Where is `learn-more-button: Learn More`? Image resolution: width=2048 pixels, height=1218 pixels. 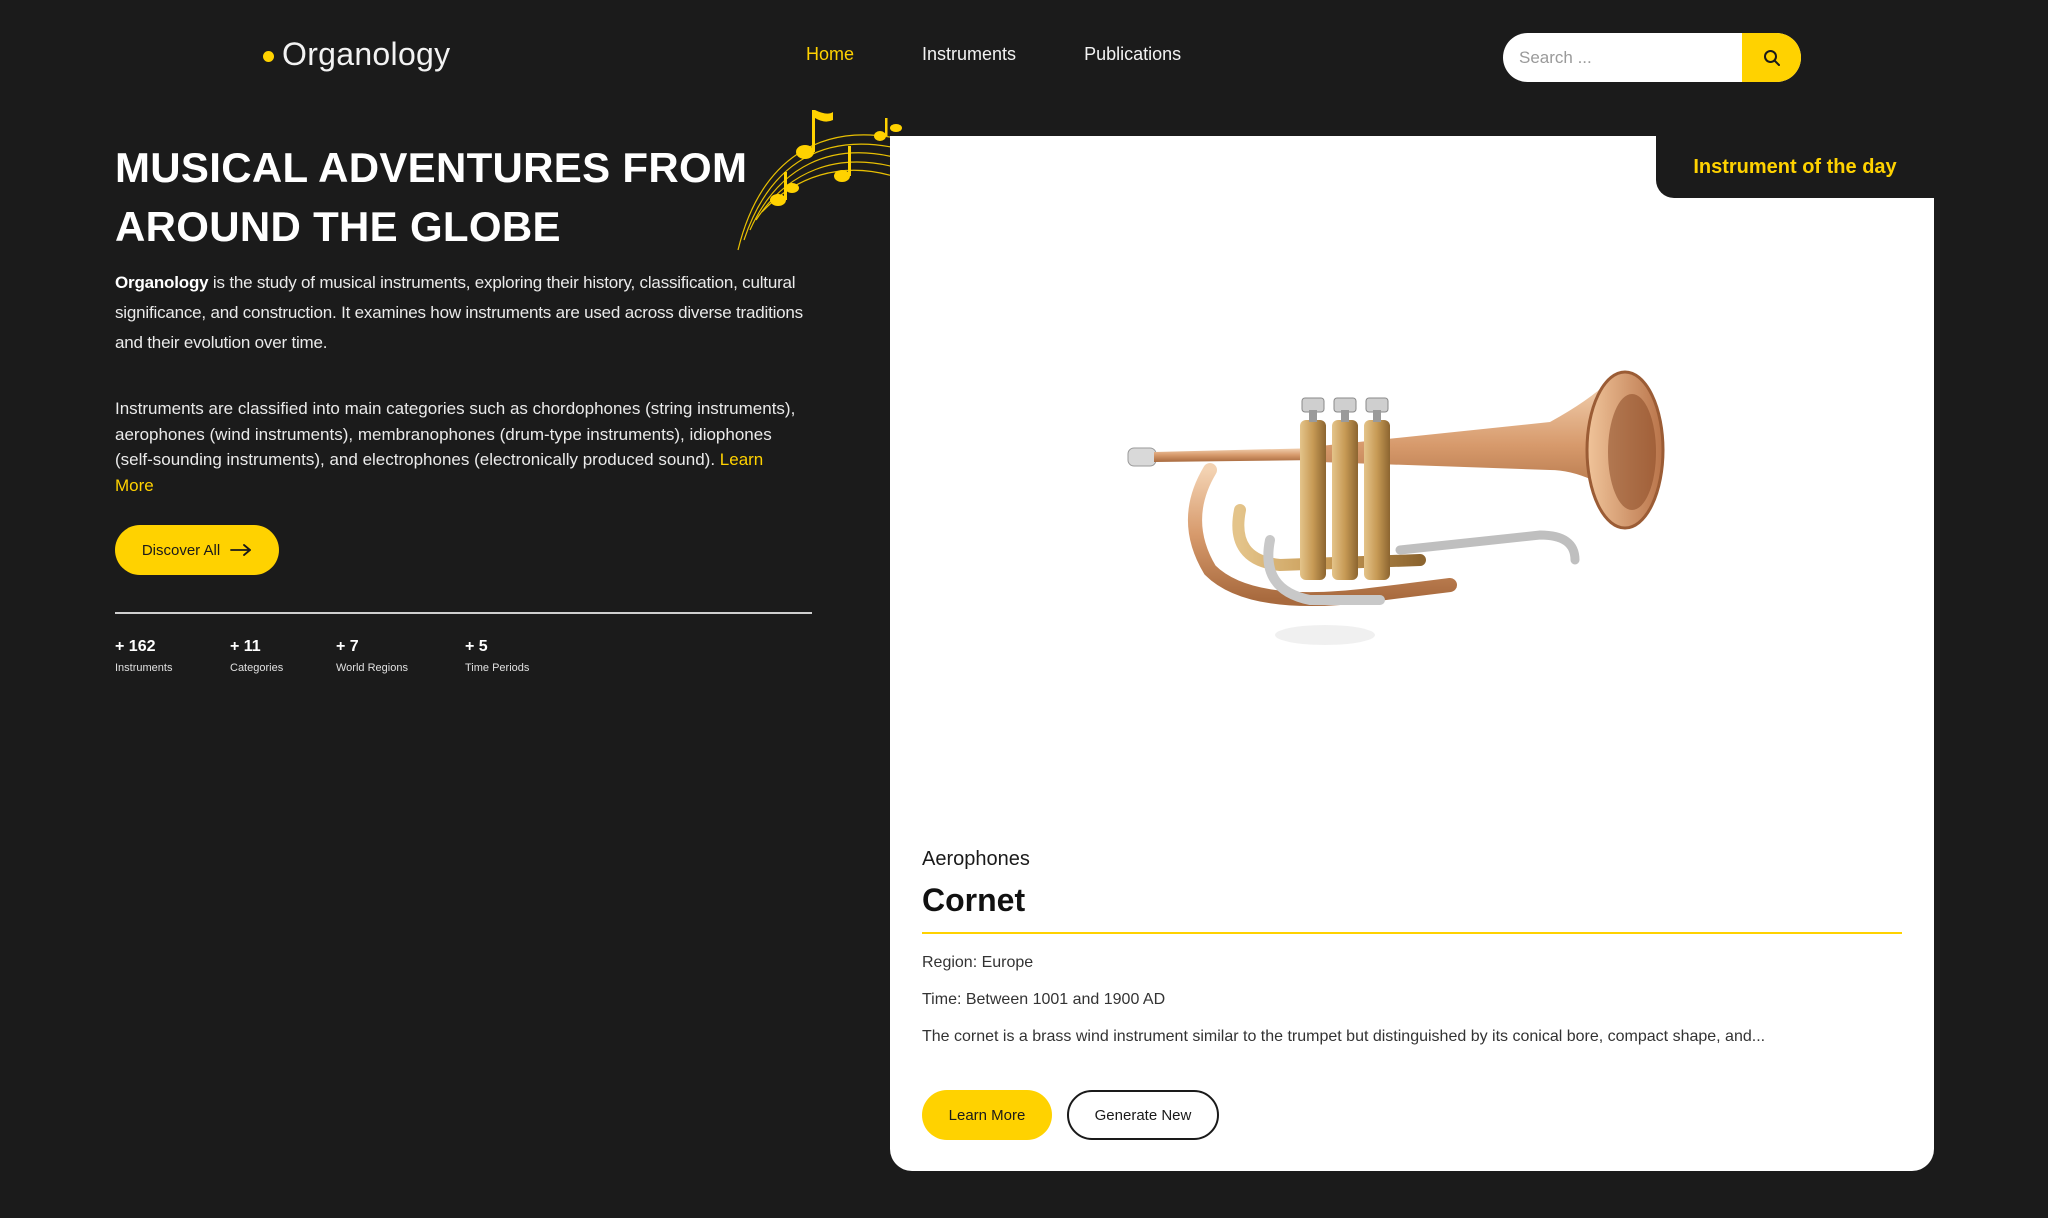 learn-more-button: Learn More is located at coordinates (987, 1115).